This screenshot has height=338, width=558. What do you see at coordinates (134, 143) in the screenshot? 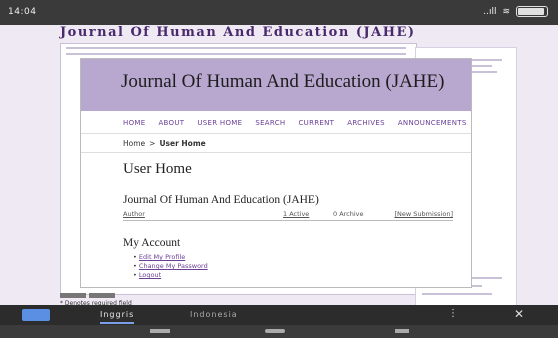
I see `breadcrumb-home: Home` at bounding box center [134, 143].